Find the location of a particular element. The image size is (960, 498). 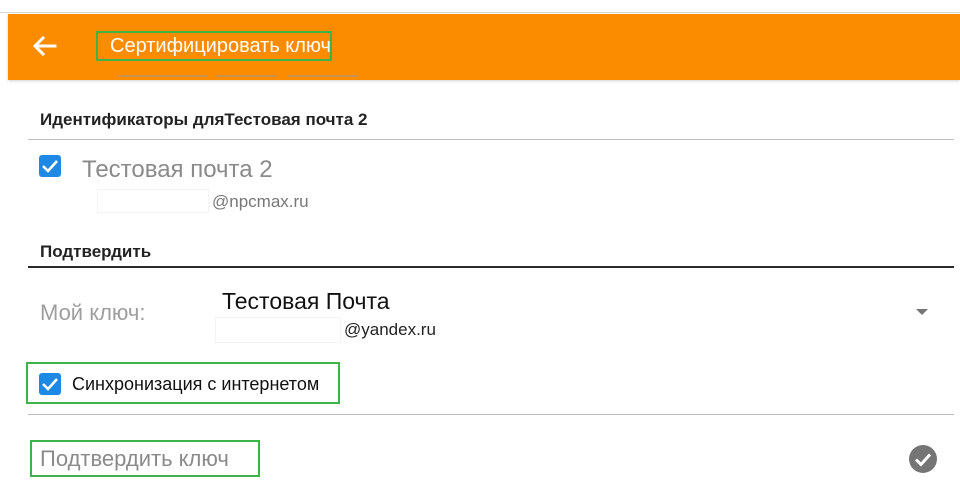

selected-key-name: Тестовая Почта is located at coordinates (306, 301).